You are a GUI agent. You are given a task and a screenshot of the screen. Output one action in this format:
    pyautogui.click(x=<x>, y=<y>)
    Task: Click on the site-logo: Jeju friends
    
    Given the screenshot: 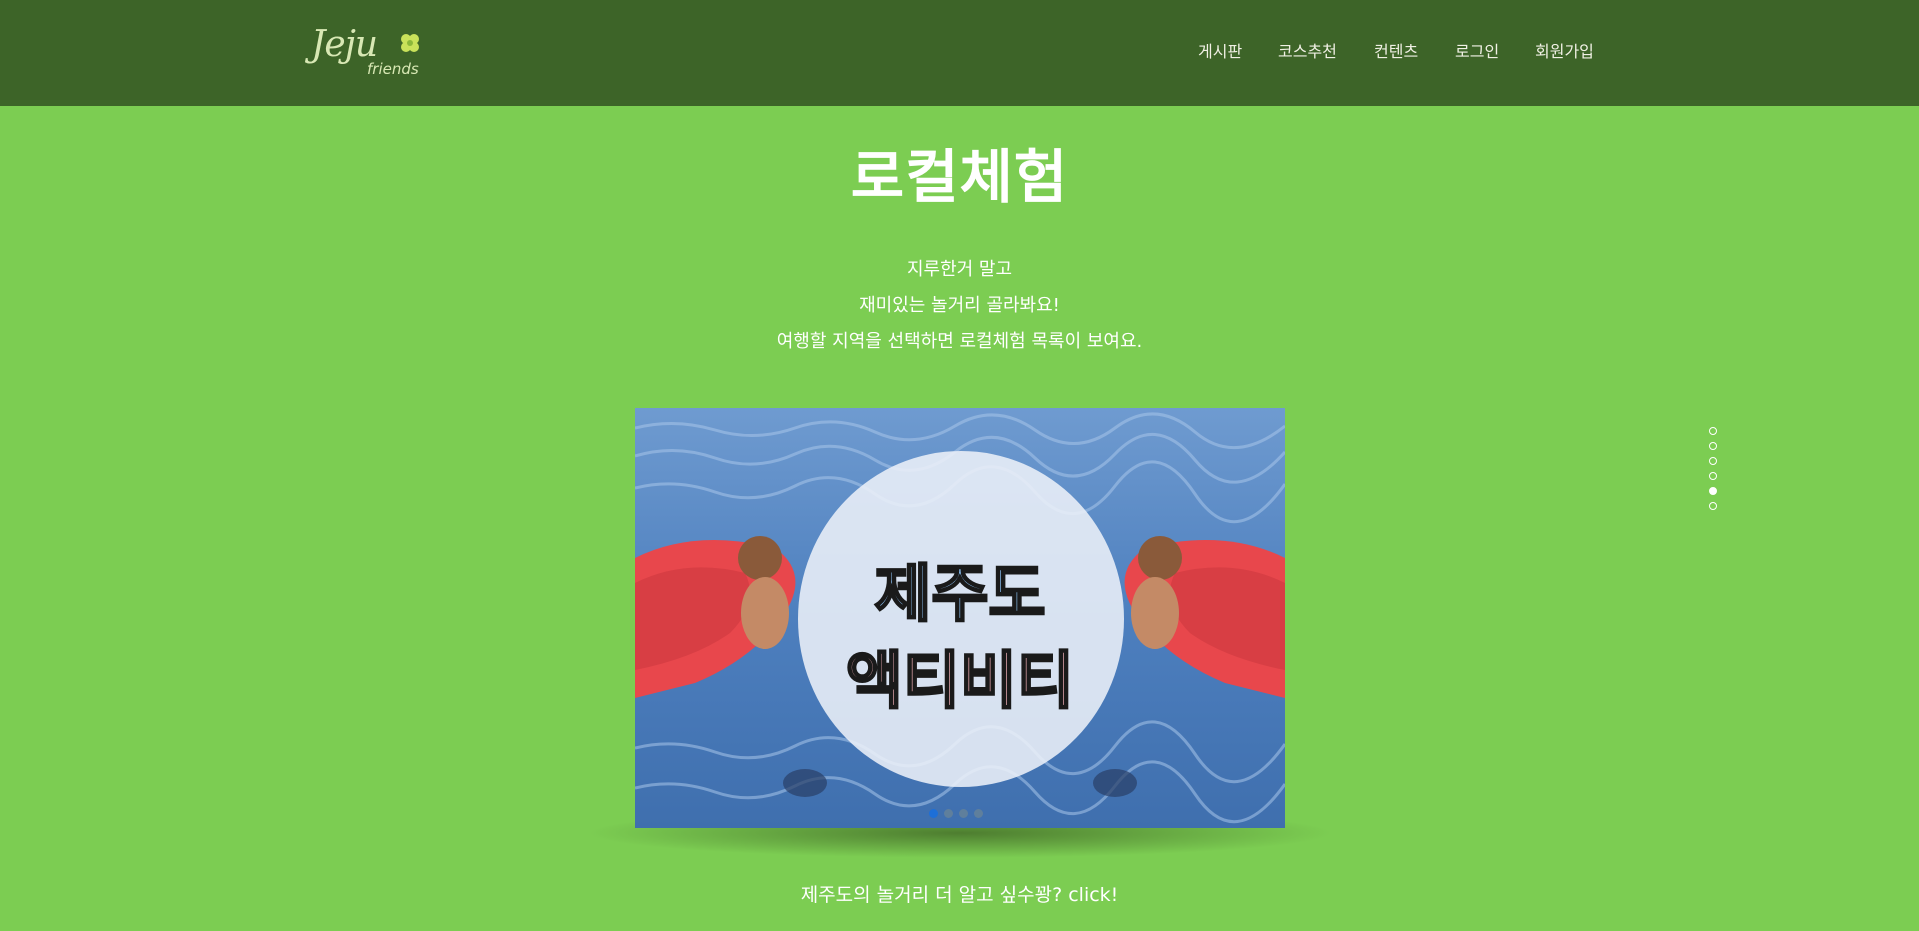 What is the action you would take?
    pyautogui.click(x=367, y=52)
    